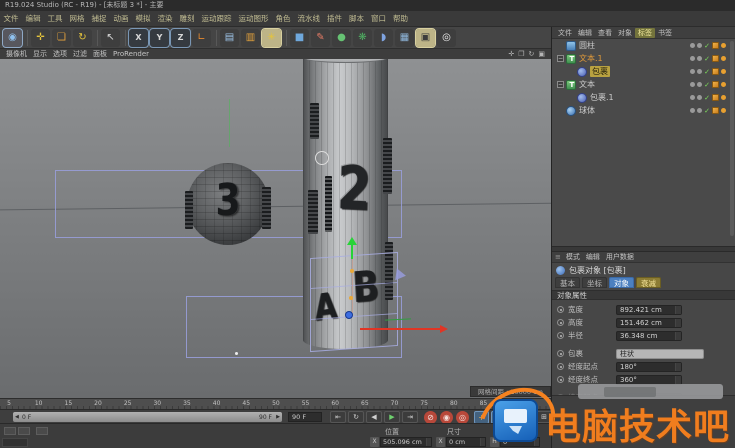 The height and width of the screenshot is (448, 735). I want to click on gizmo-center-dot, so click(349, 315).